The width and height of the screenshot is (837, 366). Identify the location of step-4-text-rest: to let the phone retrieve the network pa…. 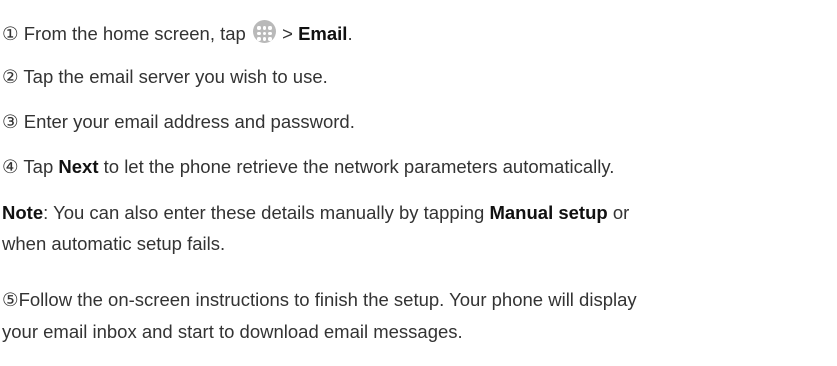
(356, 166).